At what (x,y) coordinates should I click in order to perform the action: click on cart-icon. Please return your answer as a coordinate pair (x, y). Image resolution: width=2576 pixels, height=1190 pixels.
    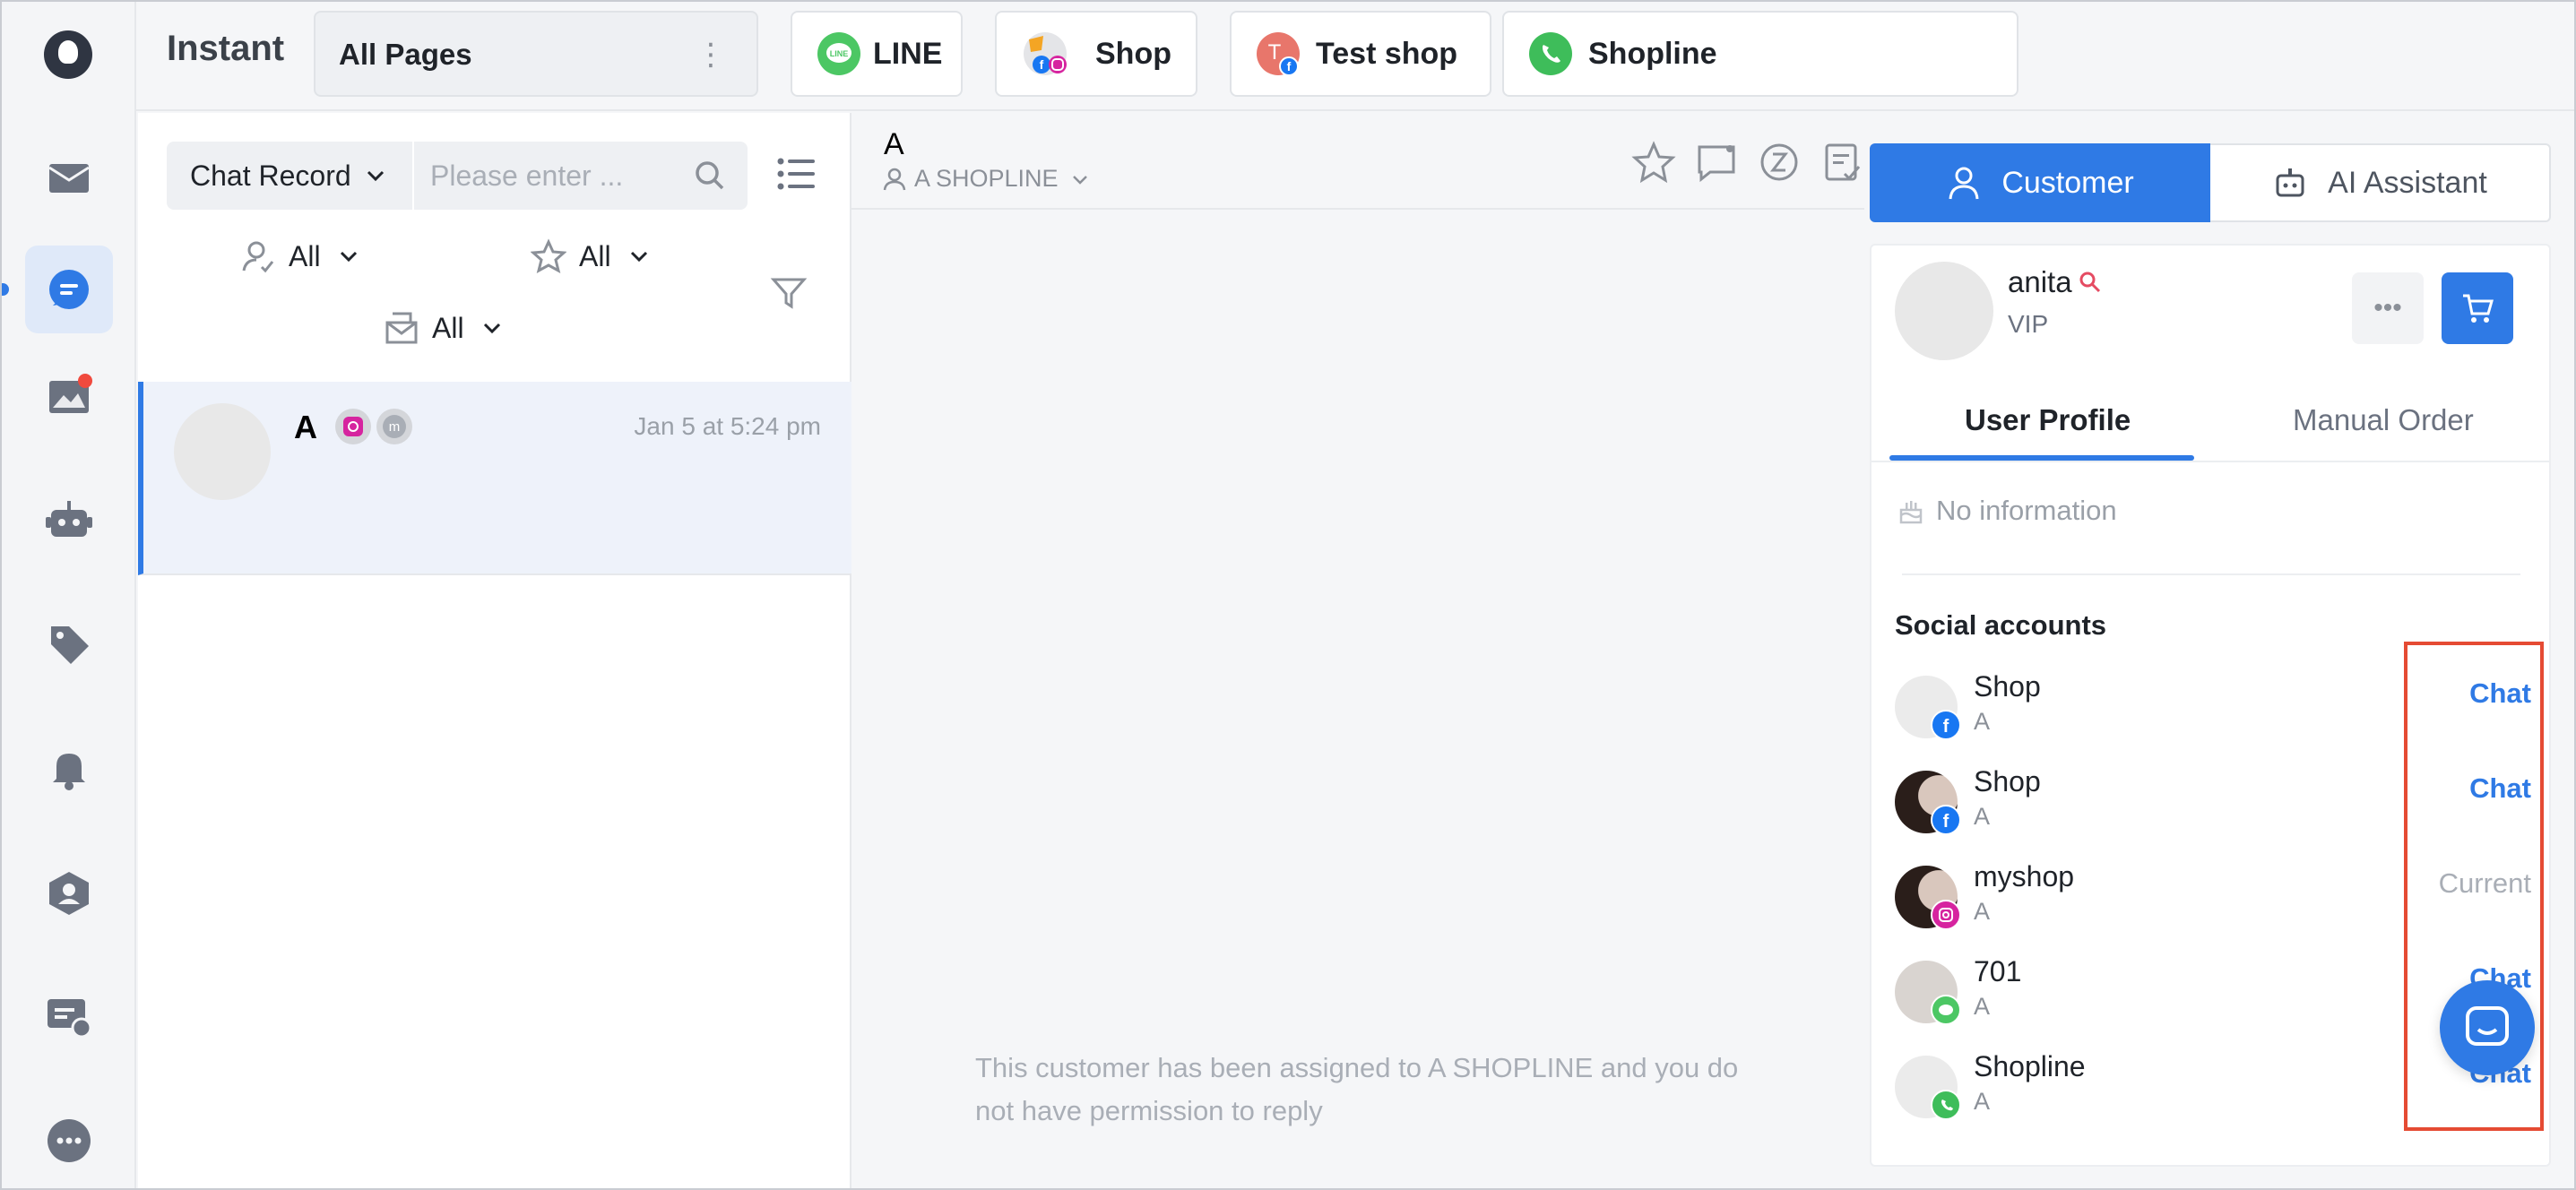
    Looking at the image, I should click on (2478, 308).